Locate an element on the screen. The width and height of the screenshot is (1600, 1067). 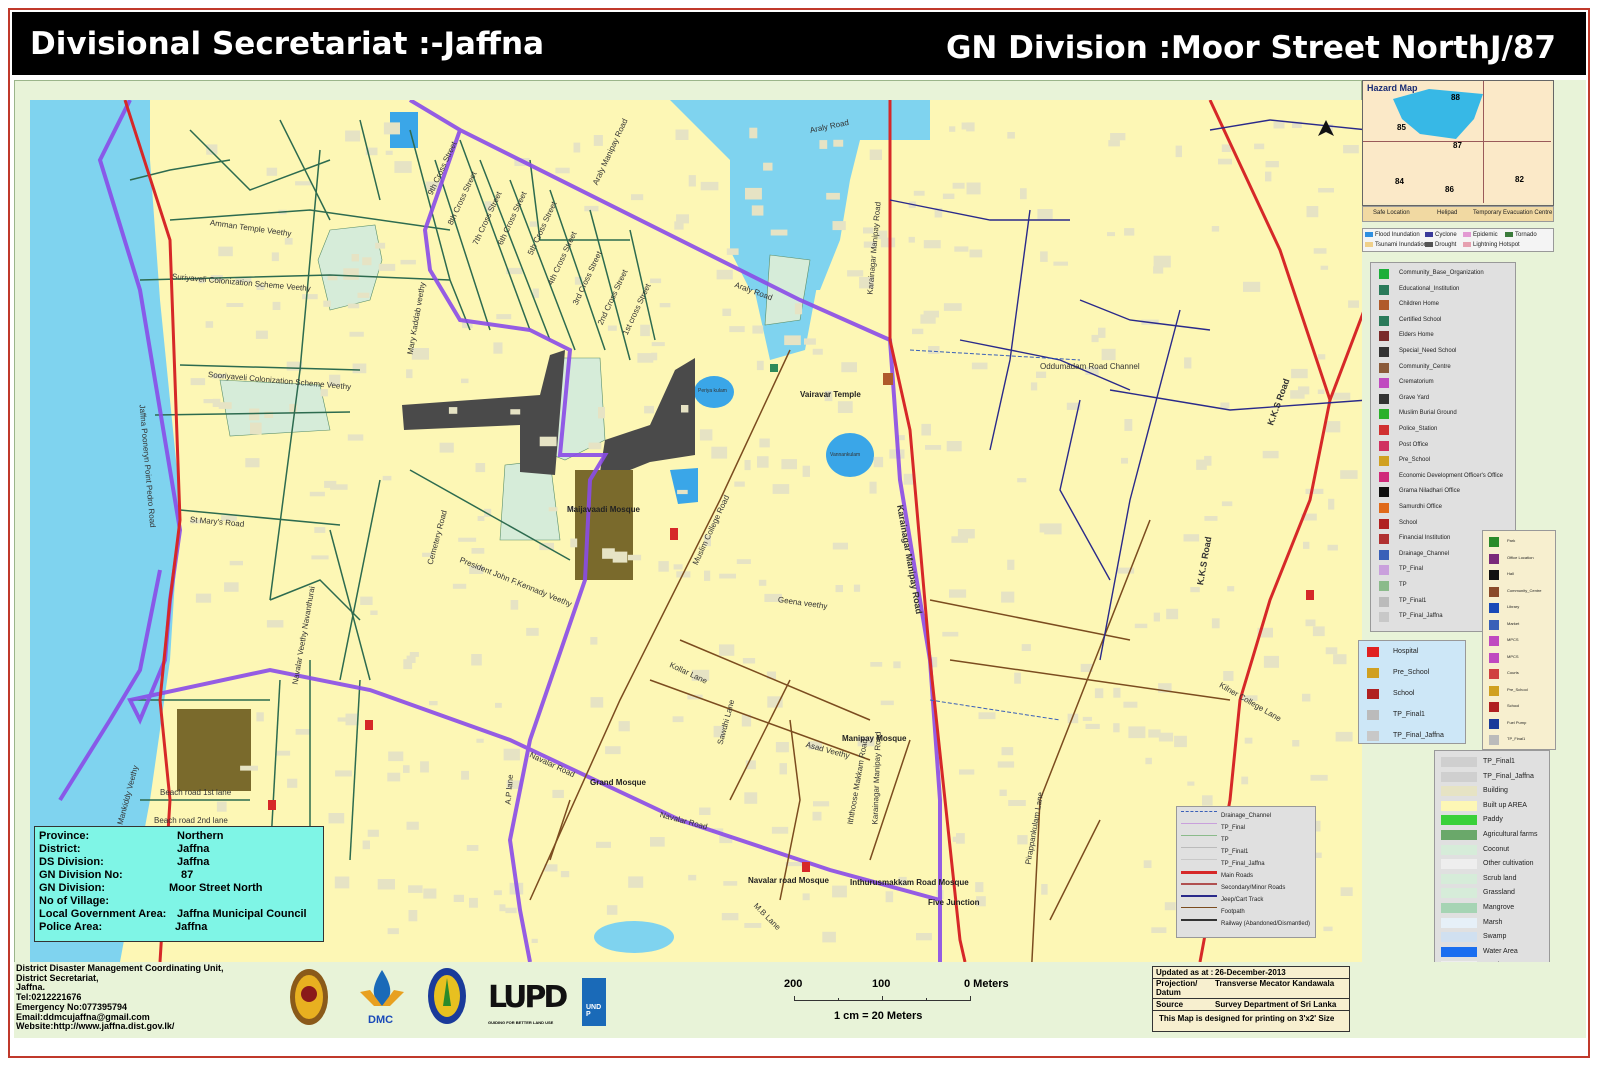
meta-value: Survey Department of Sri Lanka is located at coordinates (1276, 1004).